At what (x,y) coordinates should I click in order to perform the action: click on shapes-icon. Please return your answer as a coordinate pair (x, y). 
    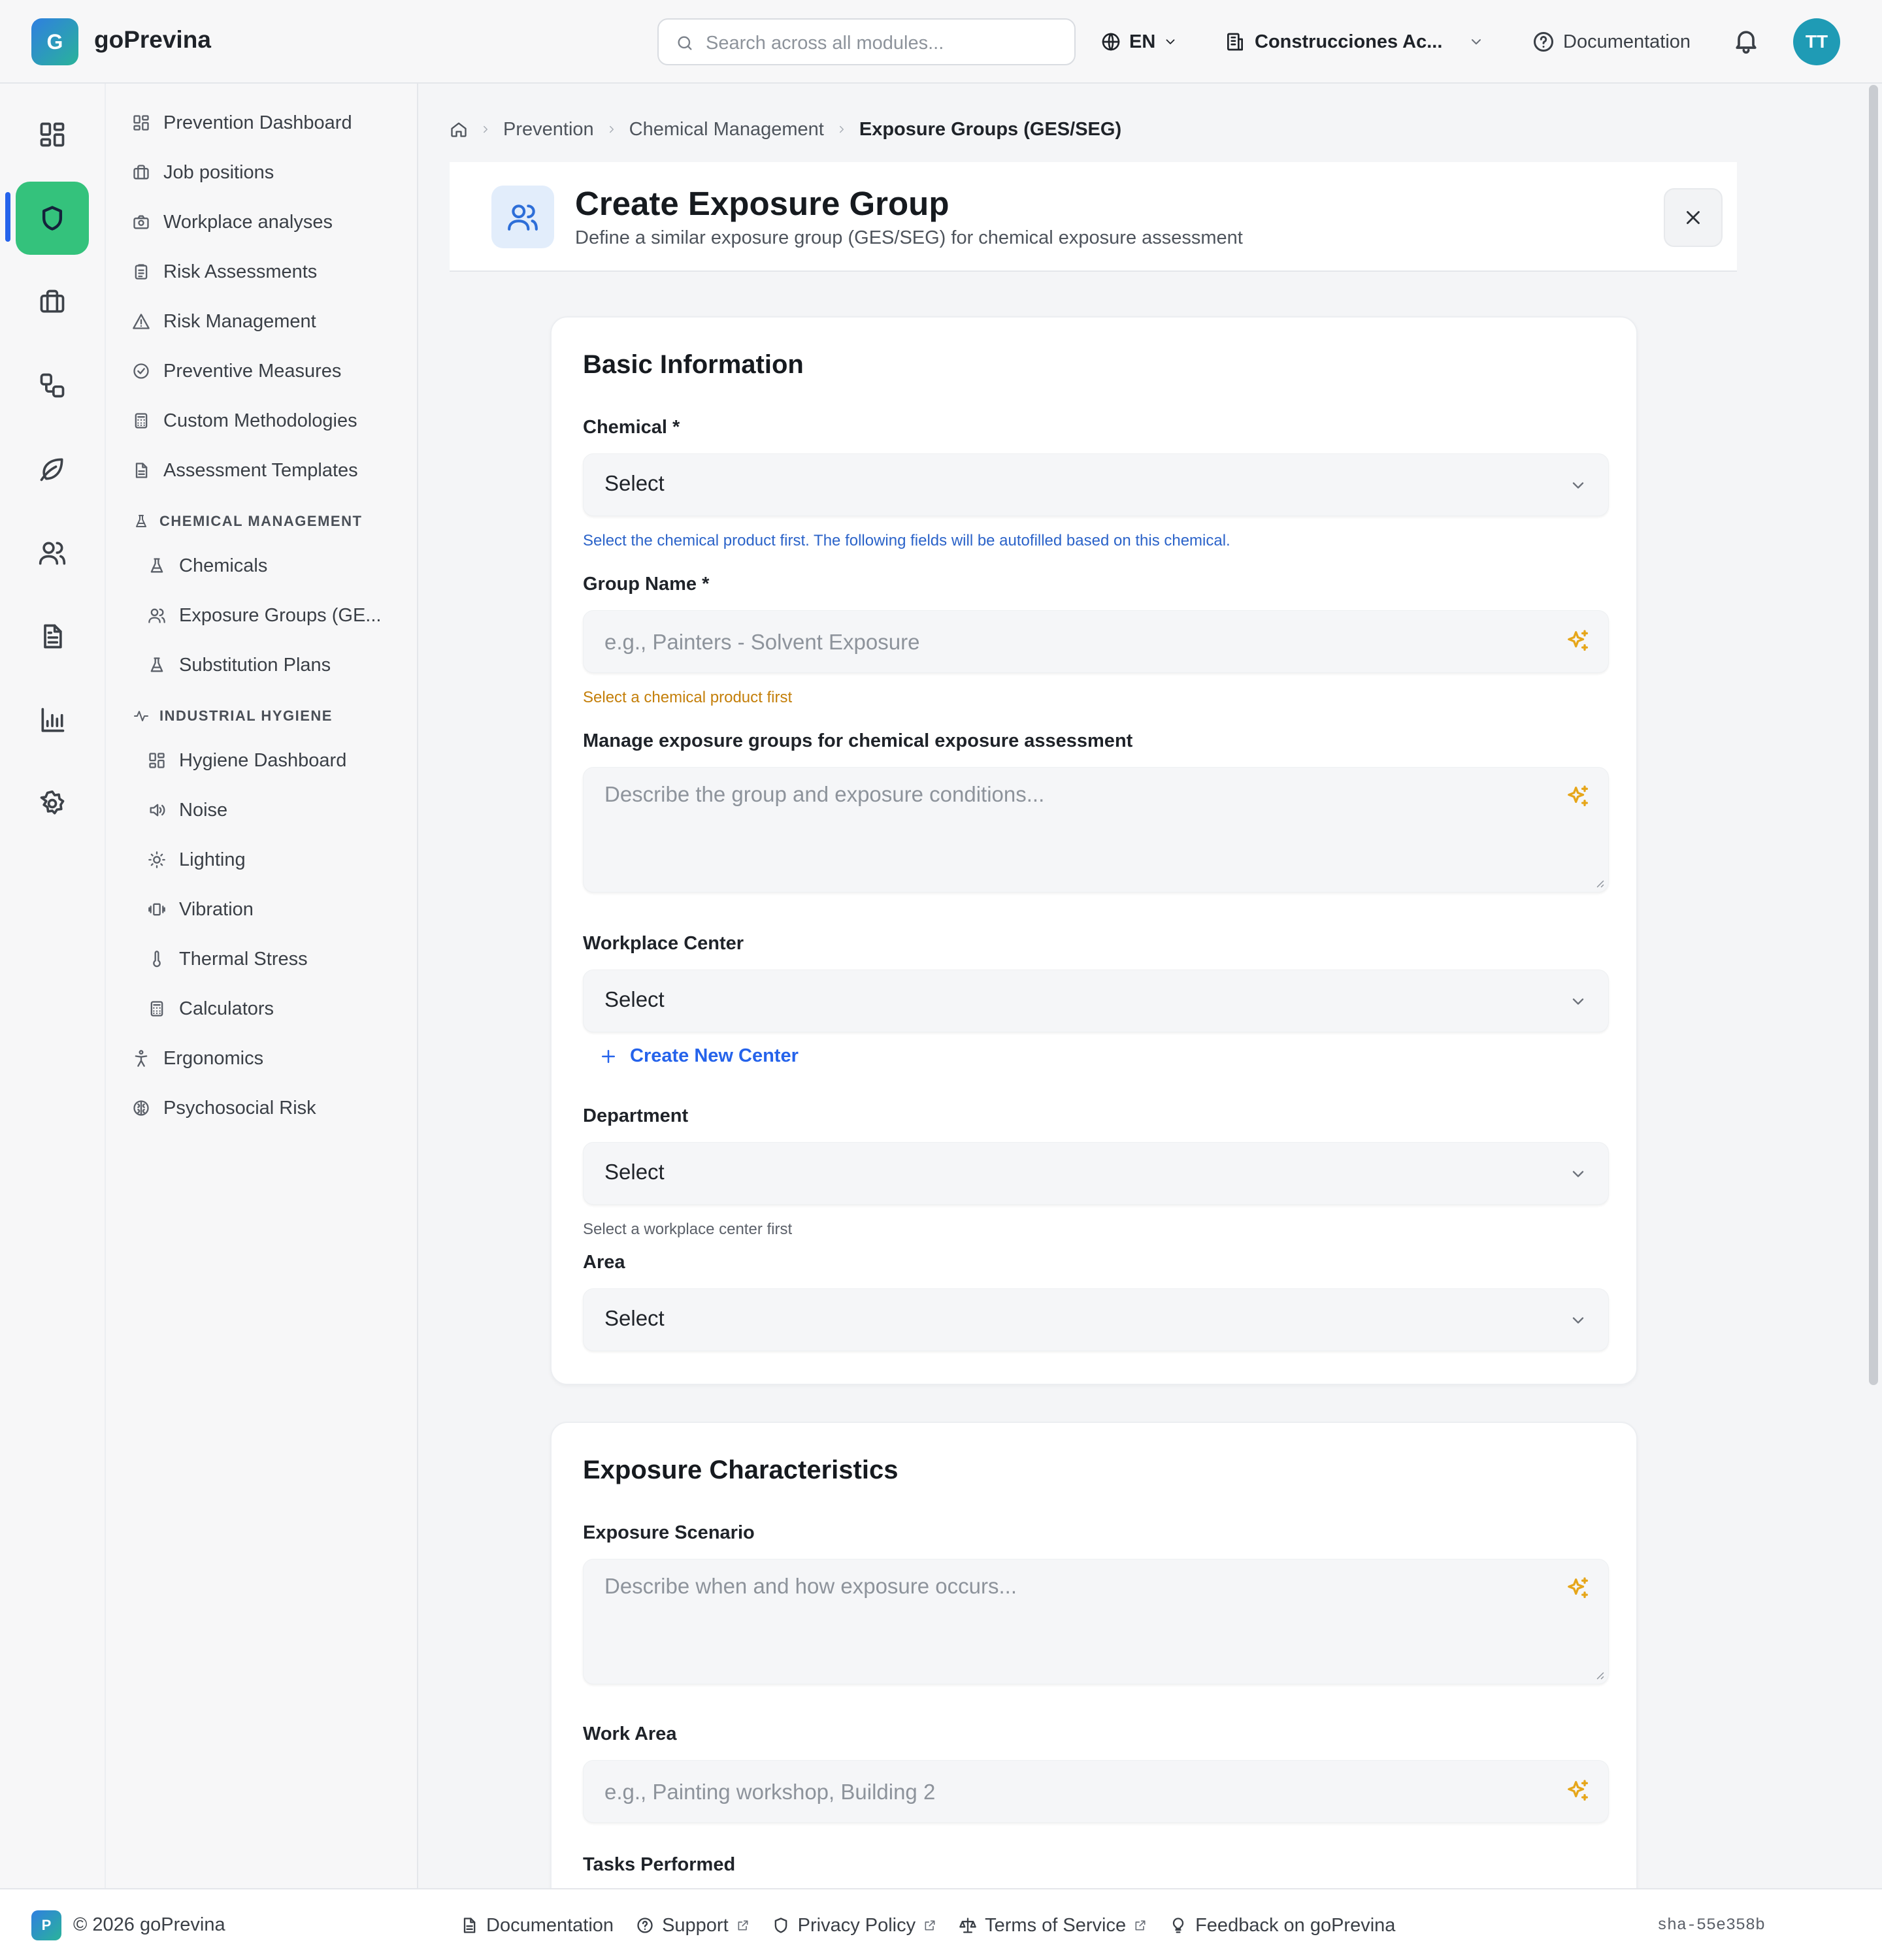
    Looking at the image, I should click on (52, 385).